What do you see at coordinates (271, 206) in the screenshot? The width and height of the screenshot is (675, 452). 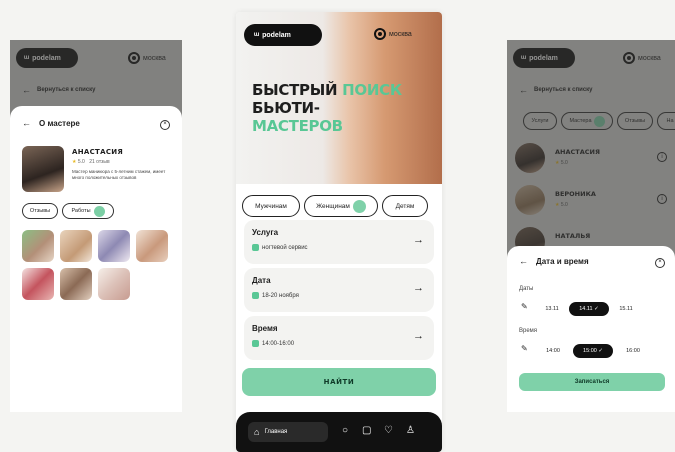 I see `category-men: Мужчинам` at bounding box center [271, 206].